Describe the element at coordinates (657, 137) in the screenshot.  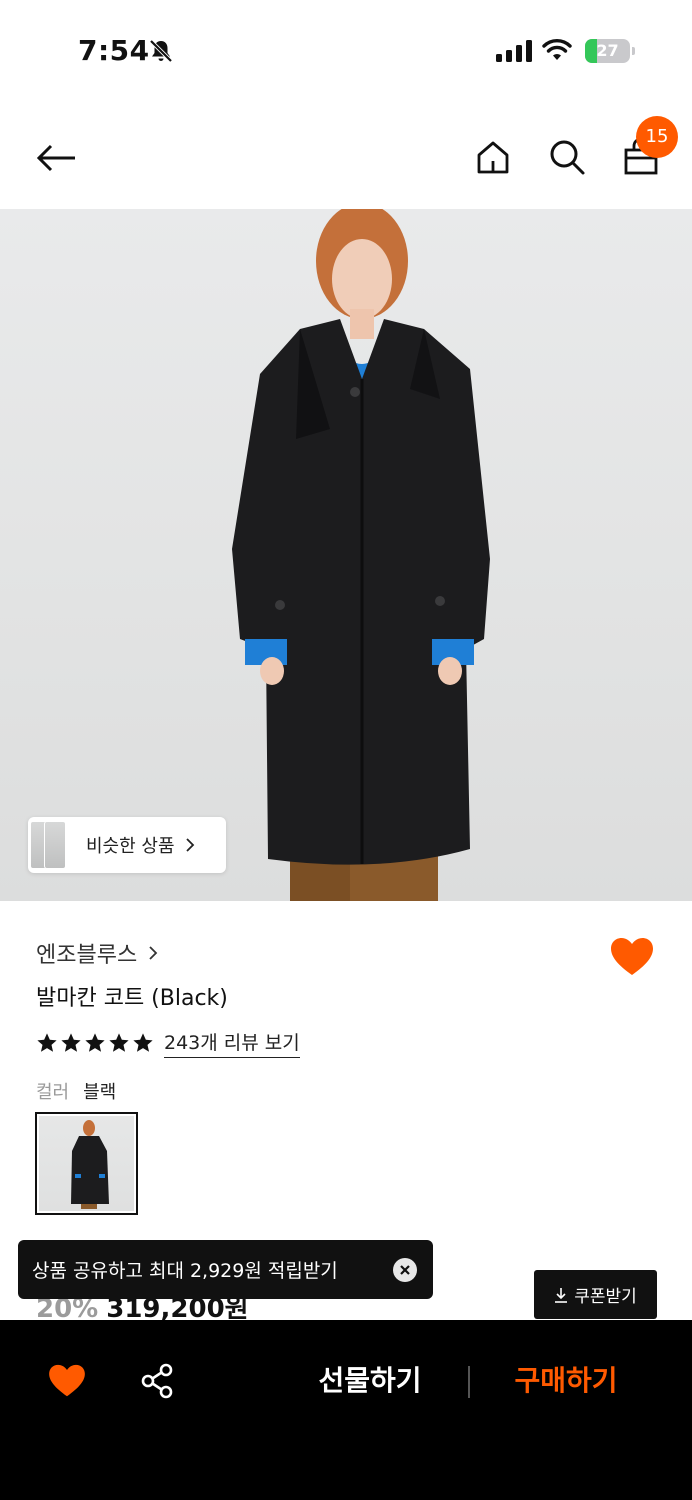
I see `cart-count-badge: 15` at that location.